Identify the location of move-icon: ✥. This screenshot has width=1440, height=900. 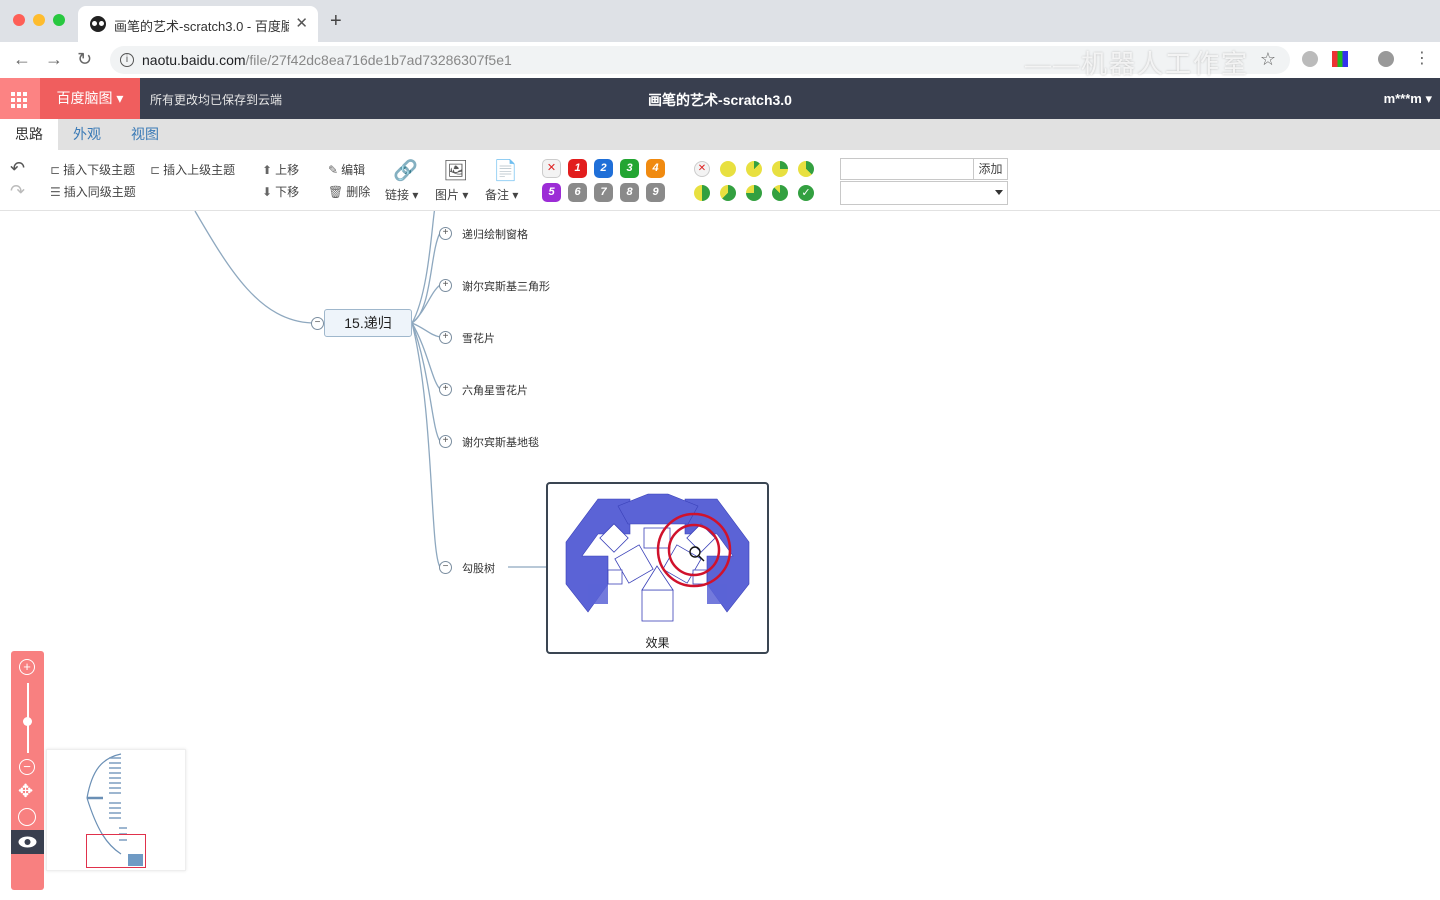
(25, 791).